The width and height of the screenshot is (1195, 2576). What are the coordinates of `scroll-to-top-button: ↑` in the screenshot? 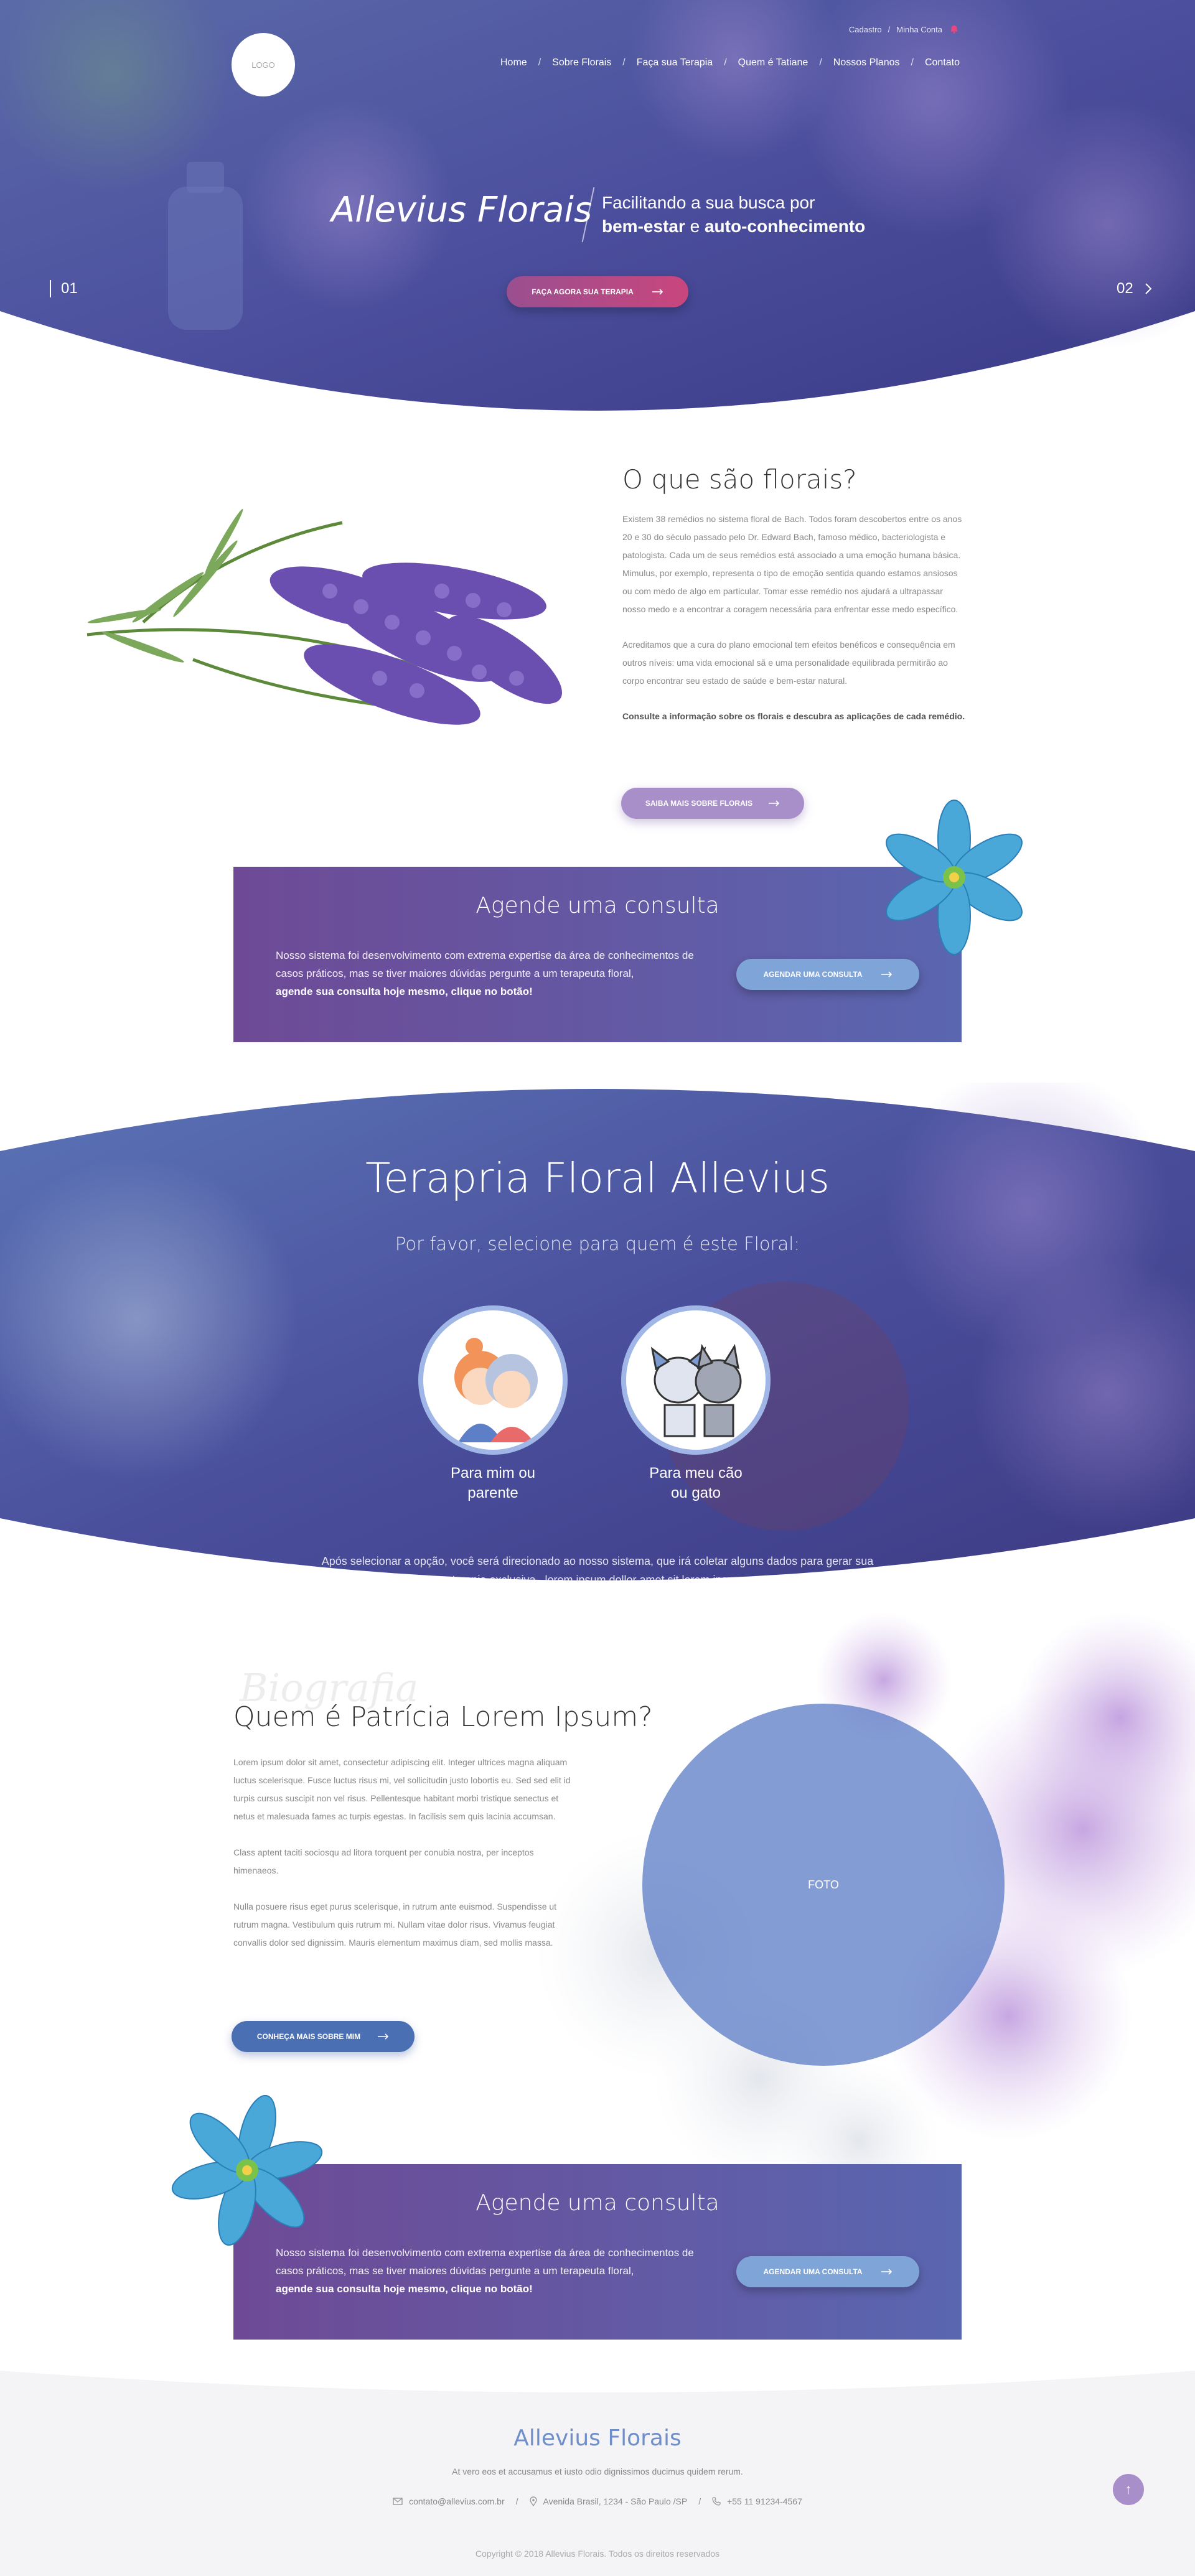 It's located at (1128, 2489).